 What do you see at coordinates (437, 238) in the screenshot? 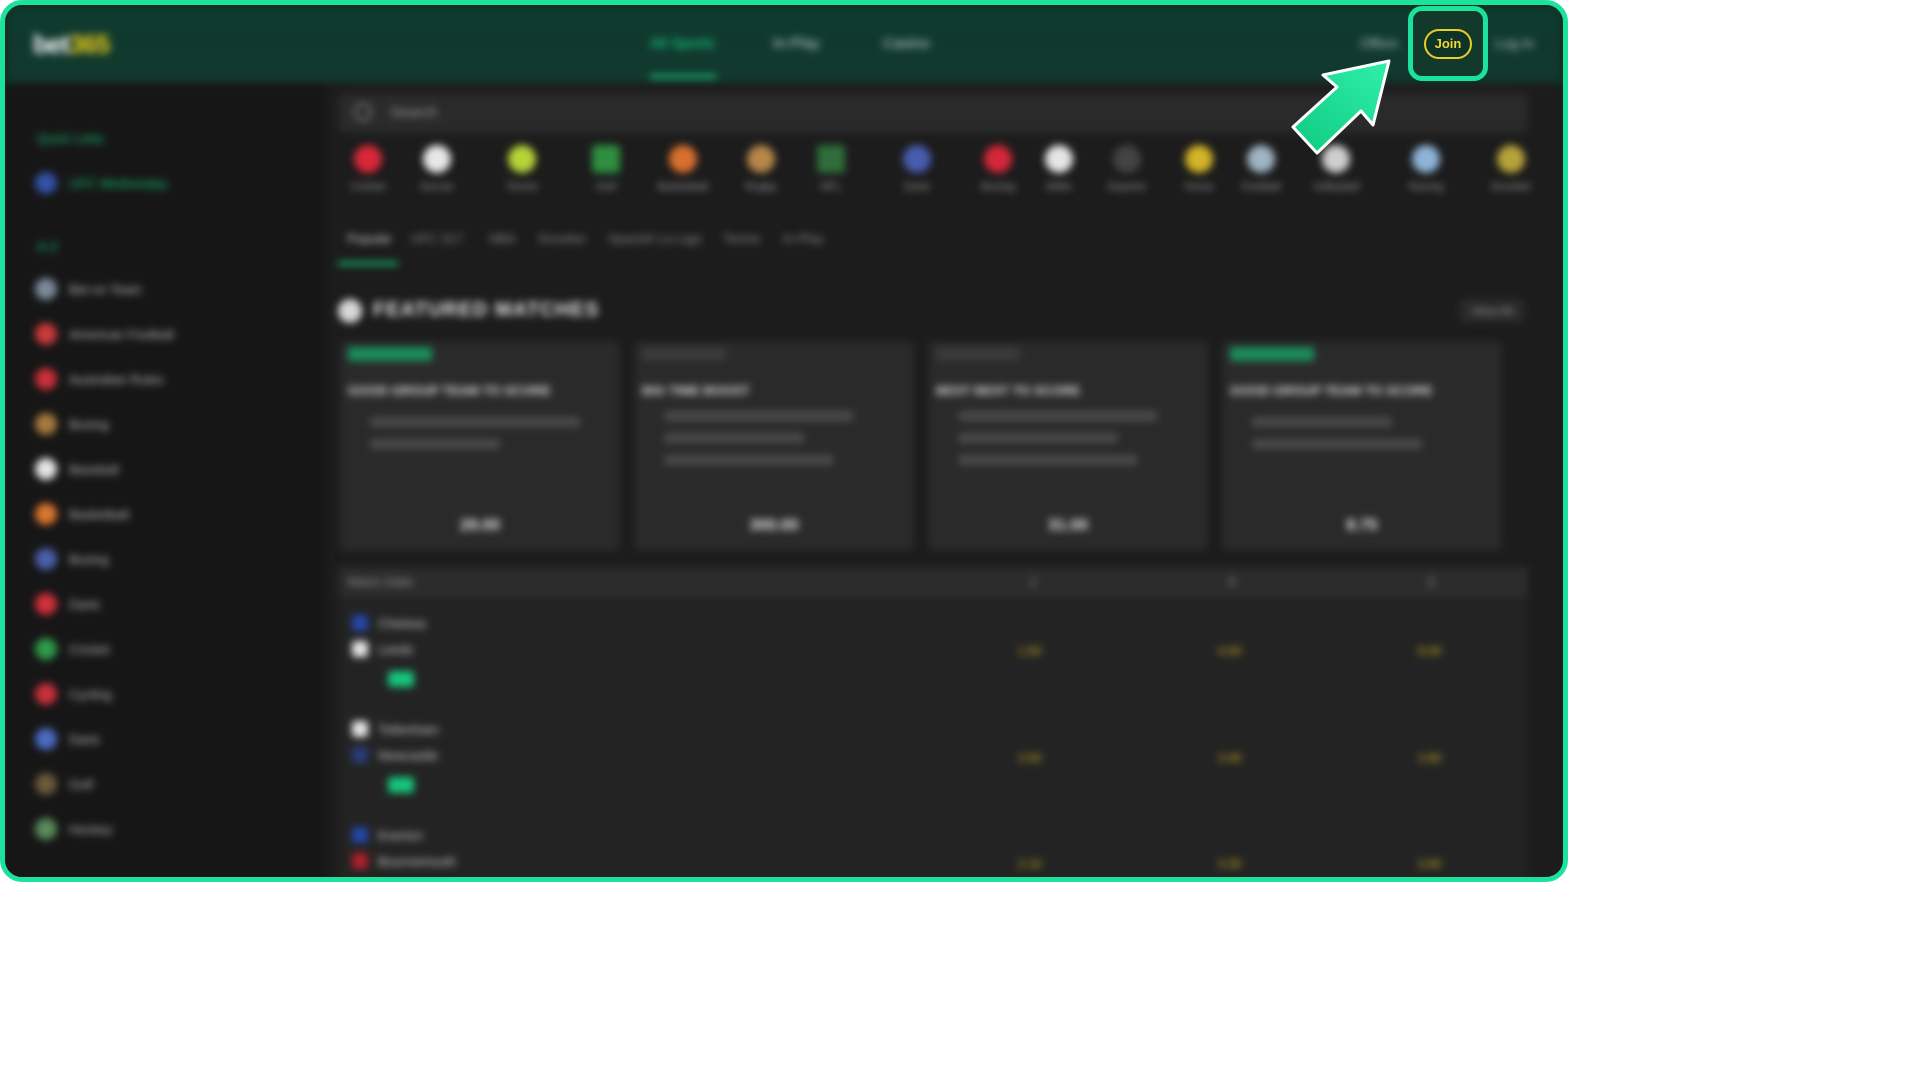
I see `subtab: UFC 317` at bounding box center [437, 238].